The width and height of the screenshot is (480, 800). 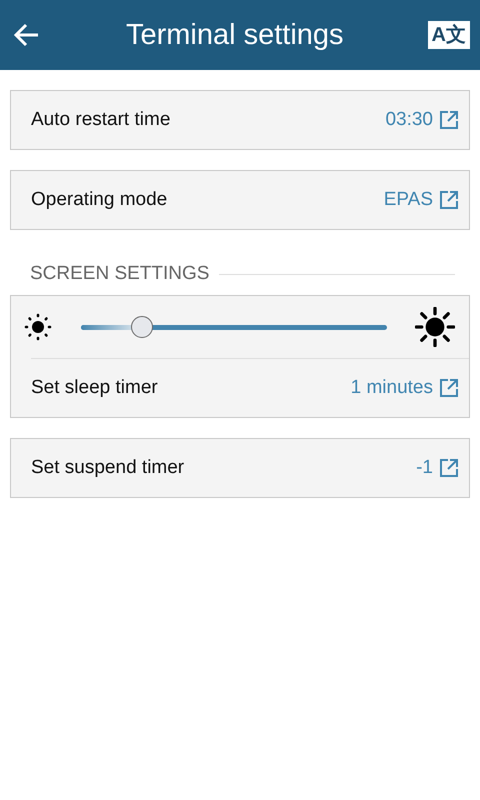 What do you see at coordinates (435, 327) in the screenshot?
I see `bright-sun-icon` at bounding box center [435, 327].